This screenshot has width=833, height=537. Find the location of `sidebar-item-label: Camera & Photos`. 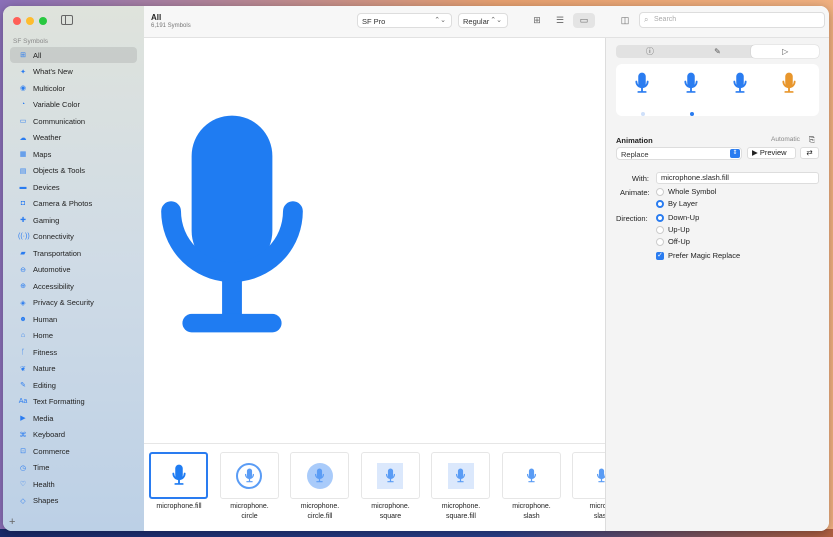

sidebar-item-label: Camera & Photos is located at coordinates (63, 203).